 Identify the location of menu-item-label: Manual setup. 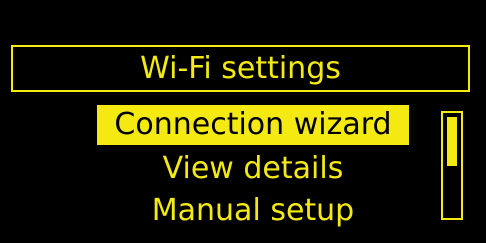
(253, 210).